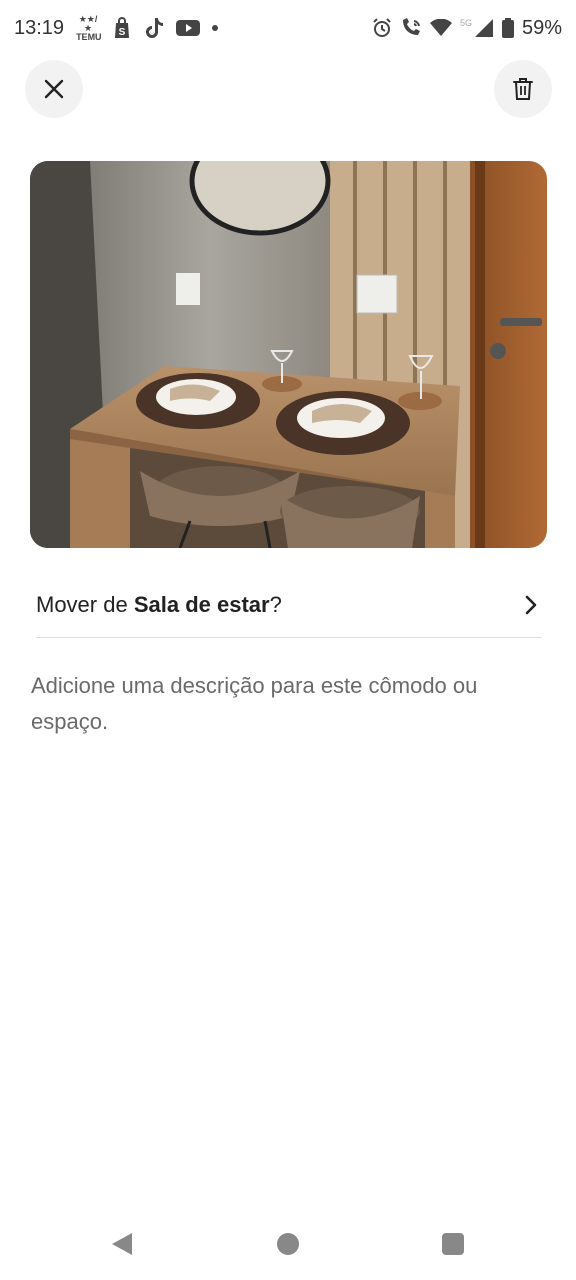 This screenshot has height=1280, width=576. What do you see at coordinates (89, 36) in the screenshot?
I see `temu-label: TEMU` at bounding box center [89, 36].